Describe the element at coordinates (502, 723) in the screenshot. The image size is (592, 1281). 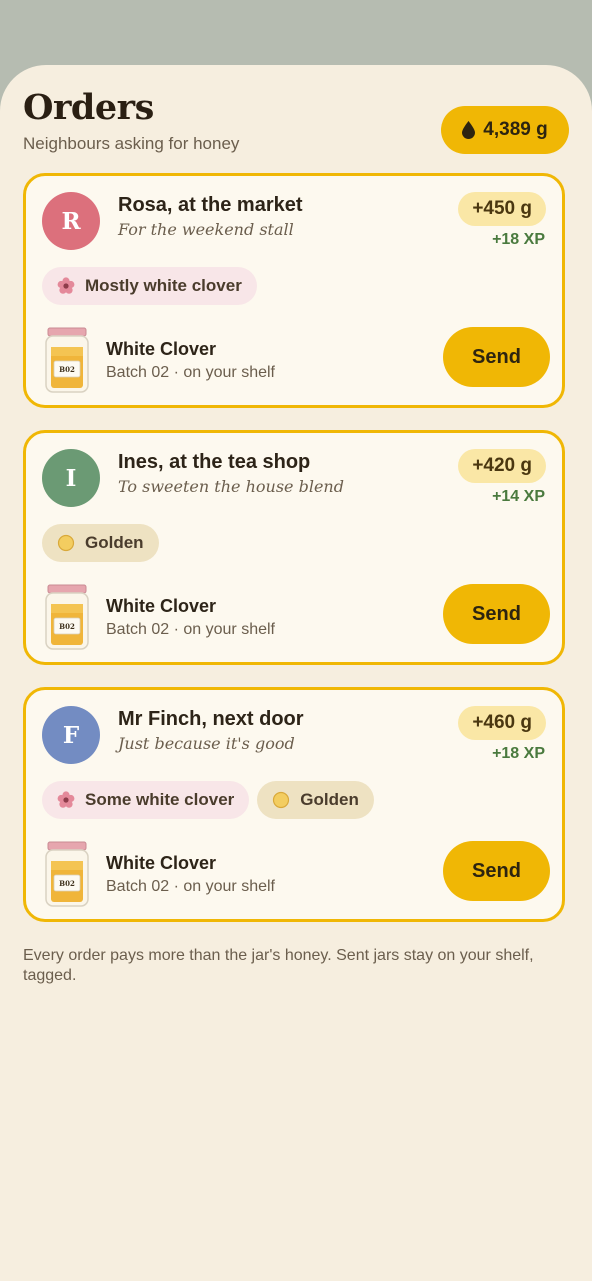
I see `reward-badge: +460 g` at that location.